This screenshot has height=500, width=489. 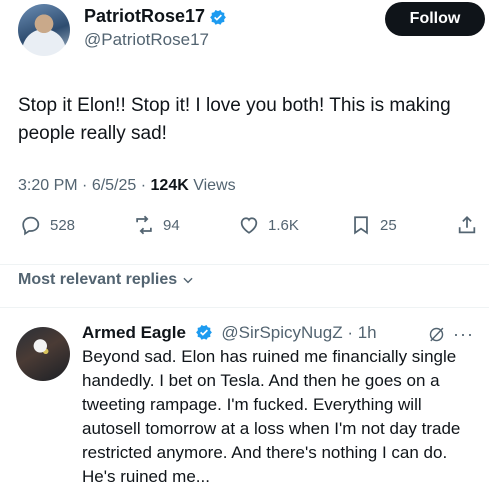 What do you see at coordinates (63, 225) in the screenshot?
I see `reply-count: 528` at bounding box center [63, 225].